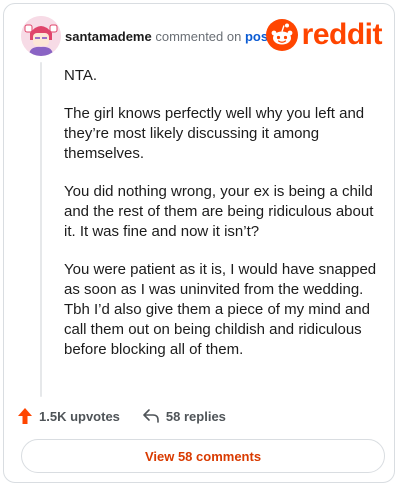 This screenshot has height=488, width=400. What do you see at coordinates (151, 416) in the screenshot?
I see `reply-arrow-icon` at bounding box center [151, 416].